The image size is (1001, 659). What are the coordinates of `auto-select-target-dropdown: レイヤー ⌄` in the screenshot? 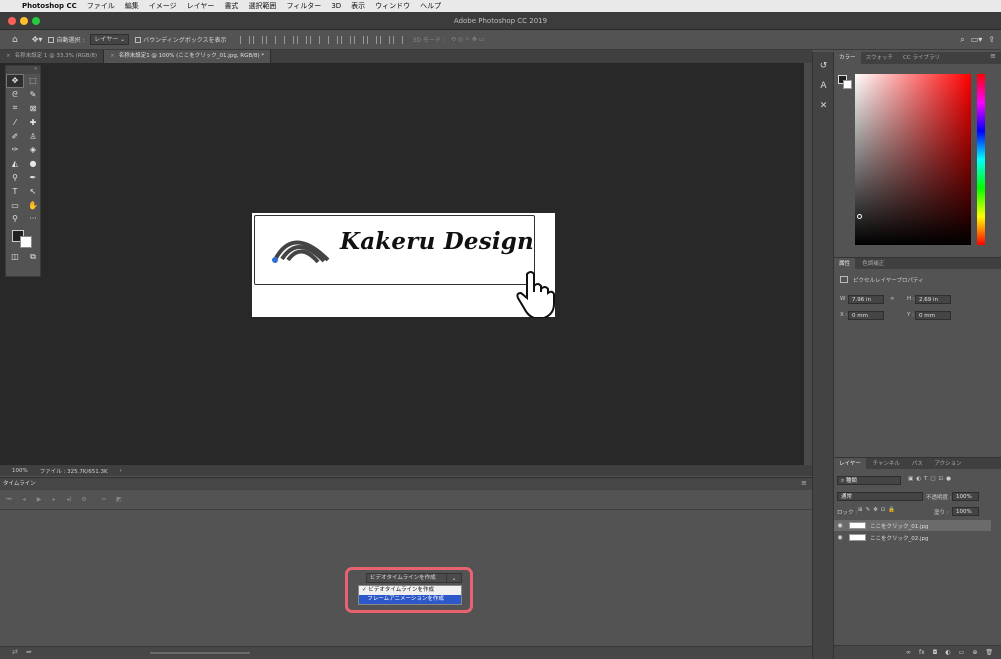 It's located at (110, 39).